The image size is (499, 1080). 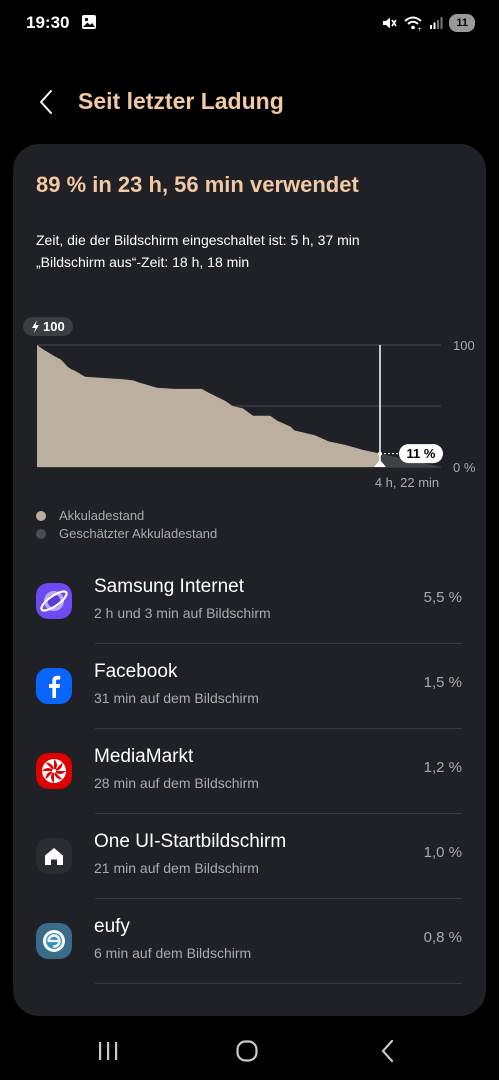 I want to click on legend-actual: Akkuladestand, so click(x=90, y=515).